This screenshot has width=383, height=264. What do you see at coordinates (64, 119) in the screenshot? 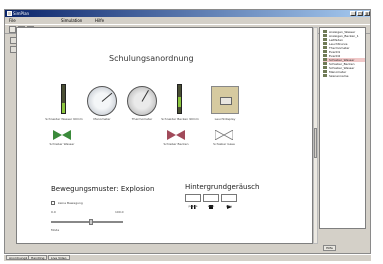
I see `component-label: Schneider Wasser 90mm` at bounding box center [64, 119].